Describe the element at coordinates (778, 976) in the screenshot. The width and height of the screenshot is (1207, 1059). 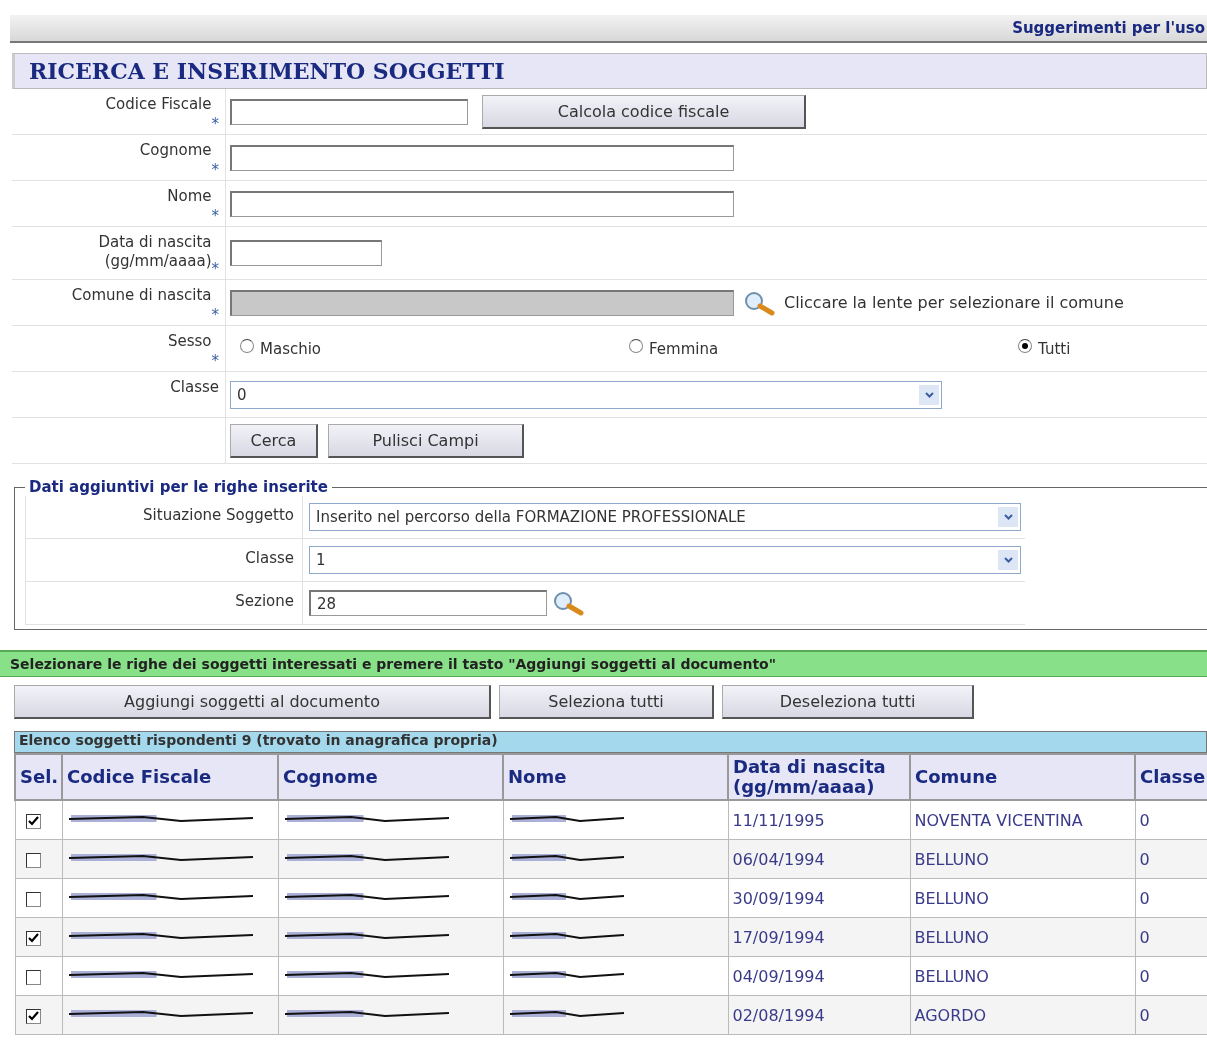
I see `table-cell: 04/09/1994` at that location.